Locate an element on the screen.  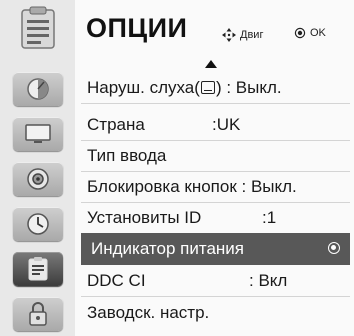
sidebar-item-lock is located at coordinates (37, 314).